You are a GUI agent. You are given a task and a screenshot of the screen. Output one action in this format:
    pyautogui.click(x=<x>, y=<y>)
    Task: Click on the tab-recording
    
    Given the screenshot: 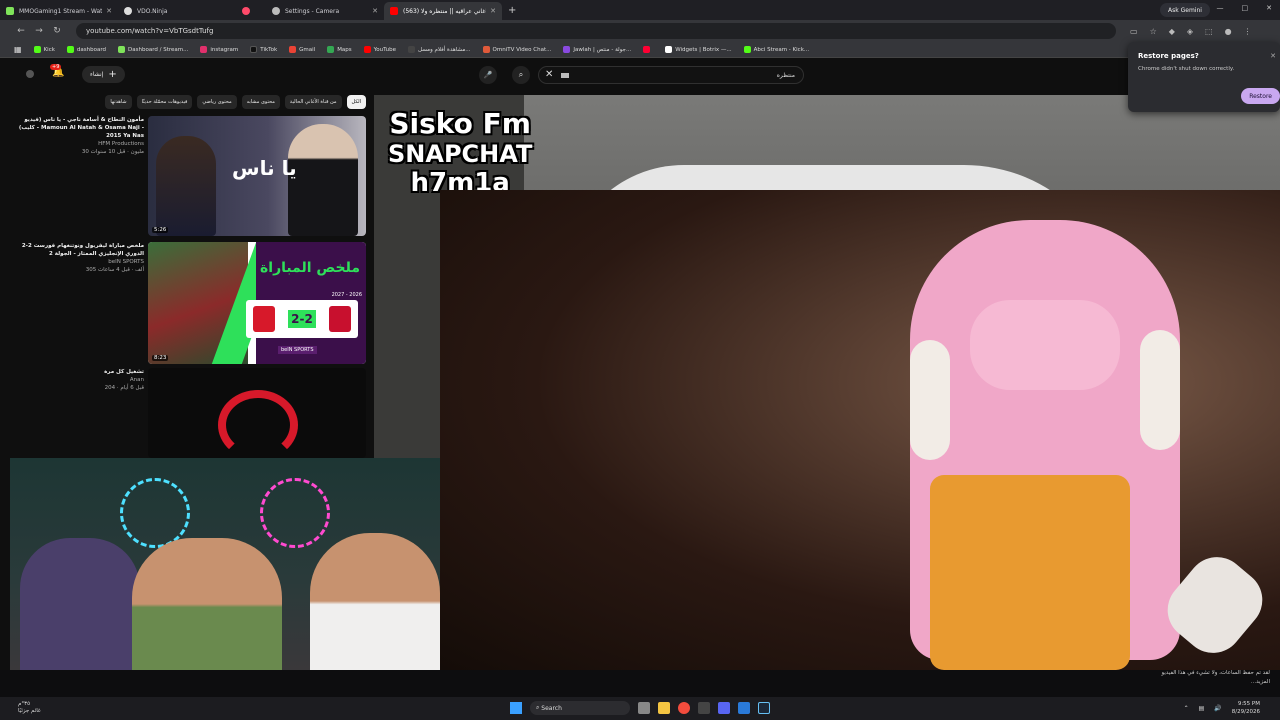 What is the action you would take?
    pyautogui.click(x=251, y=11)
    